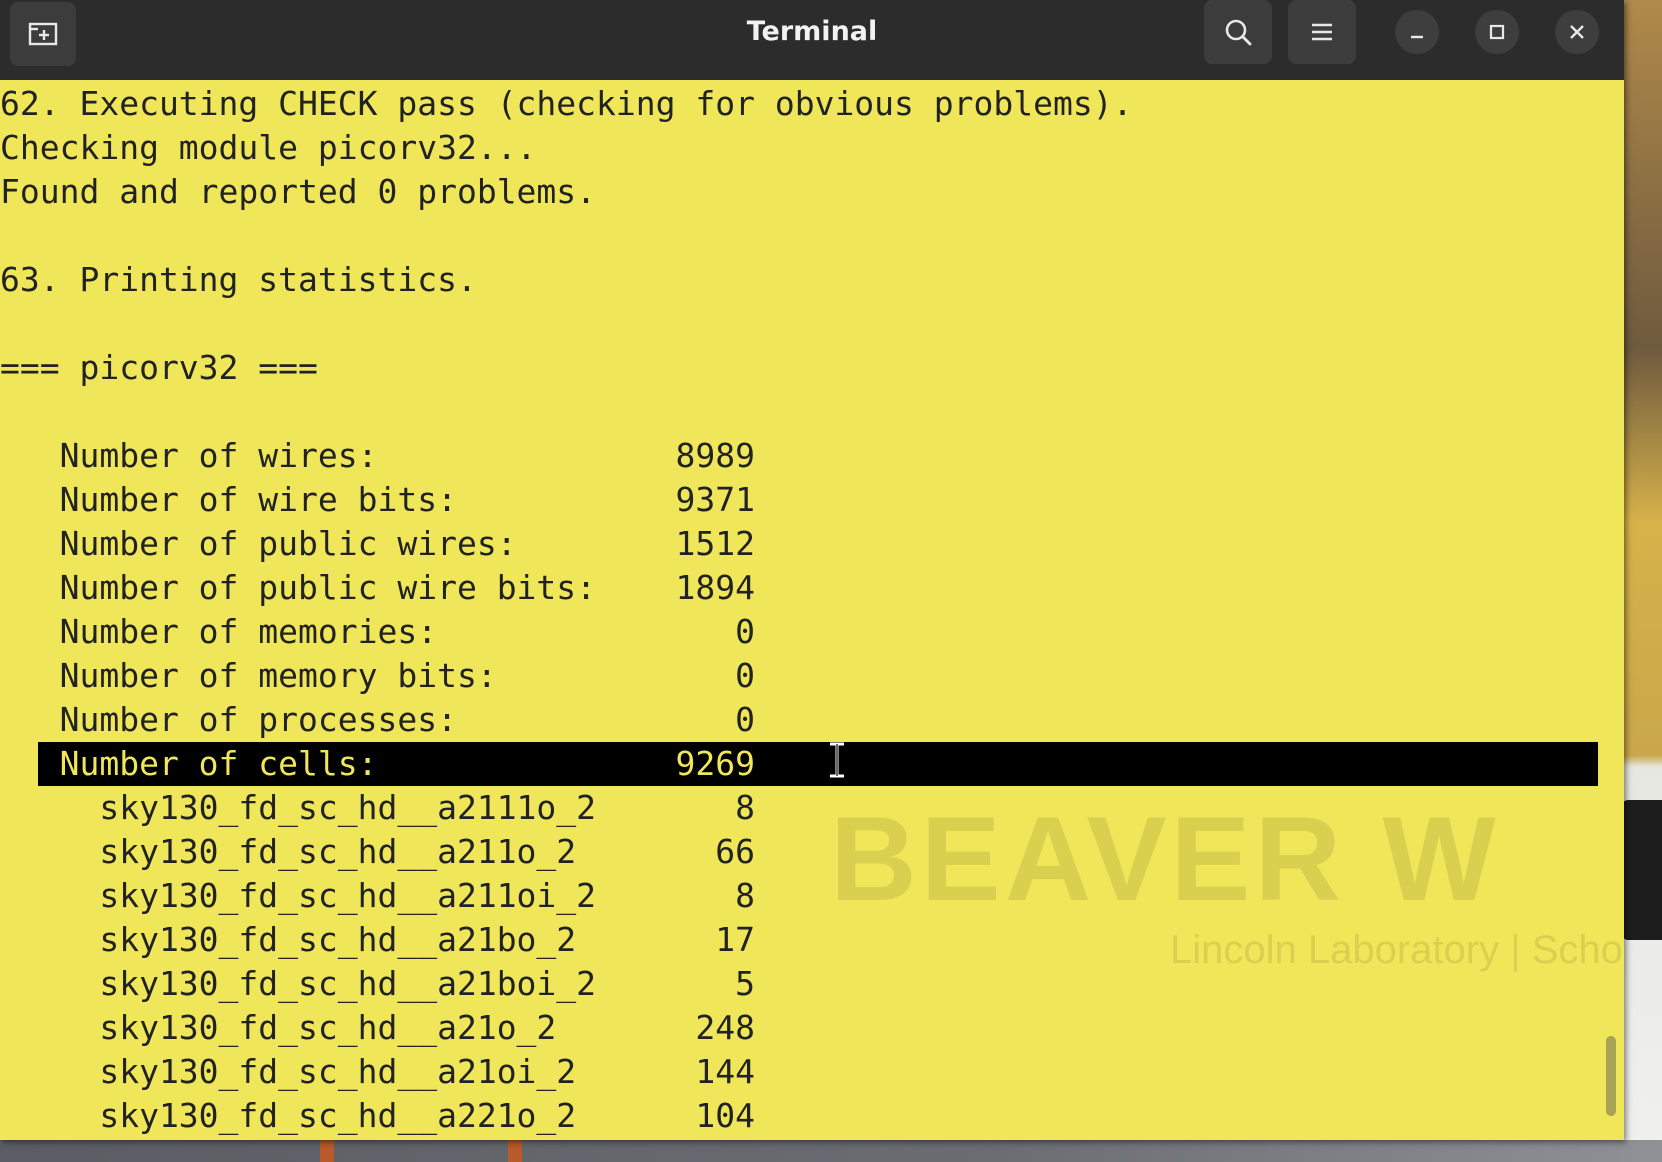 This screenshot has height=1162, width=1662. I want to click on titlebar: Terminal, so click(812, 40).